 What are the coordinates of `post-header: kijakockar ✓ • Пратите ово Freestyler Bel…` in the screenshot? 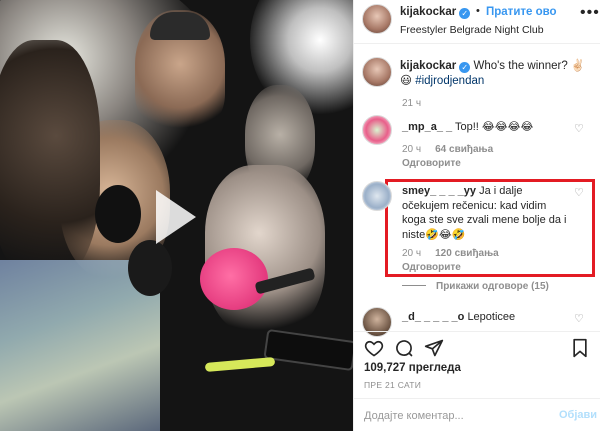 It's located at (477, 22).